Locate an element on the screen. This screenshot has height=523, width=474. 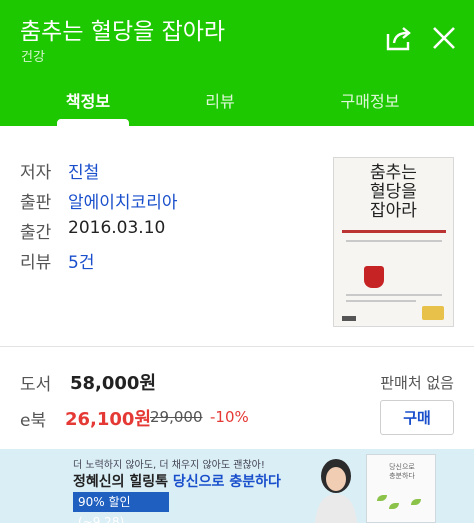
promo-book-cover-art: 당신으로 충분하다 is located at coordinates (402, 471).